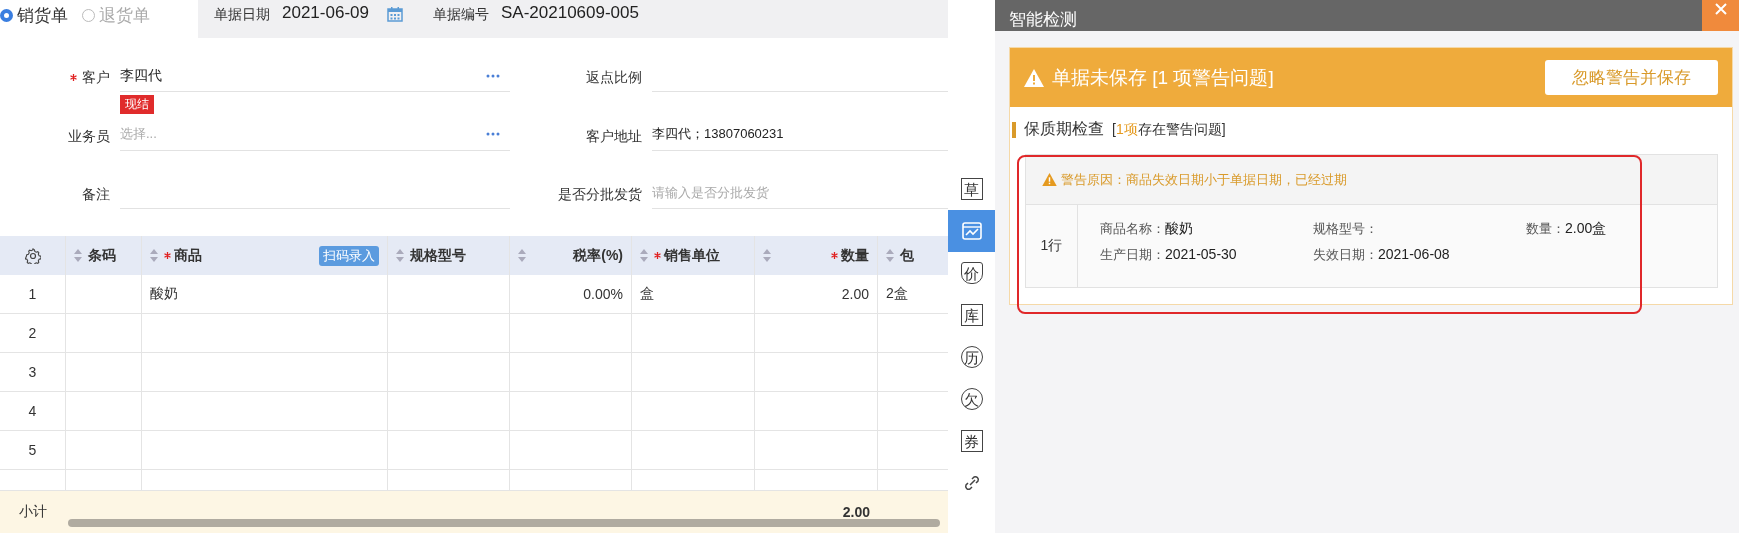 The width and height of the screenshot is (1739, 533). What do you see at coordinates (1132, 228) in the screenshot?
I see `detail-label: 商品名称：` at bounding box center [1132, 228].